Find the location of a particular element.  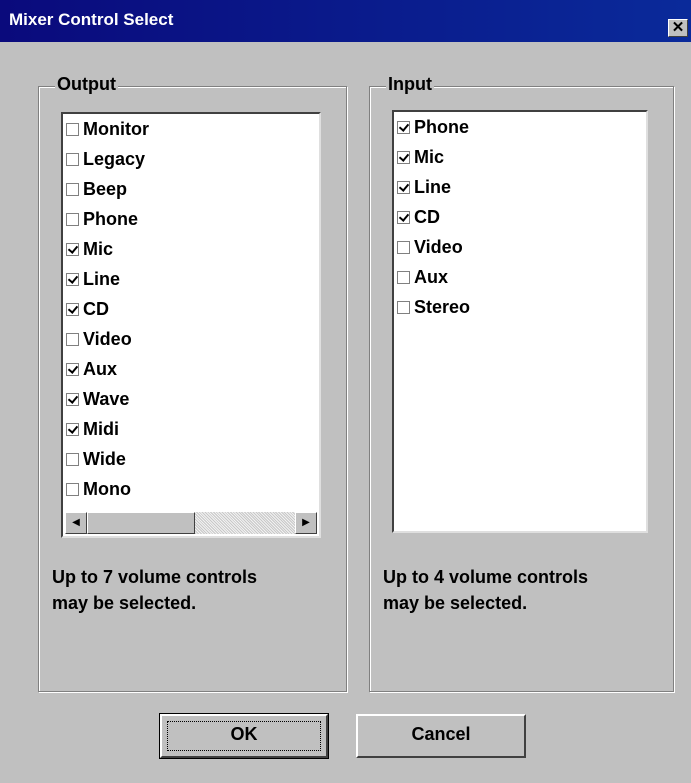

output-note-line1: Up to 7 volume controls is located at coordinates (155, 577).